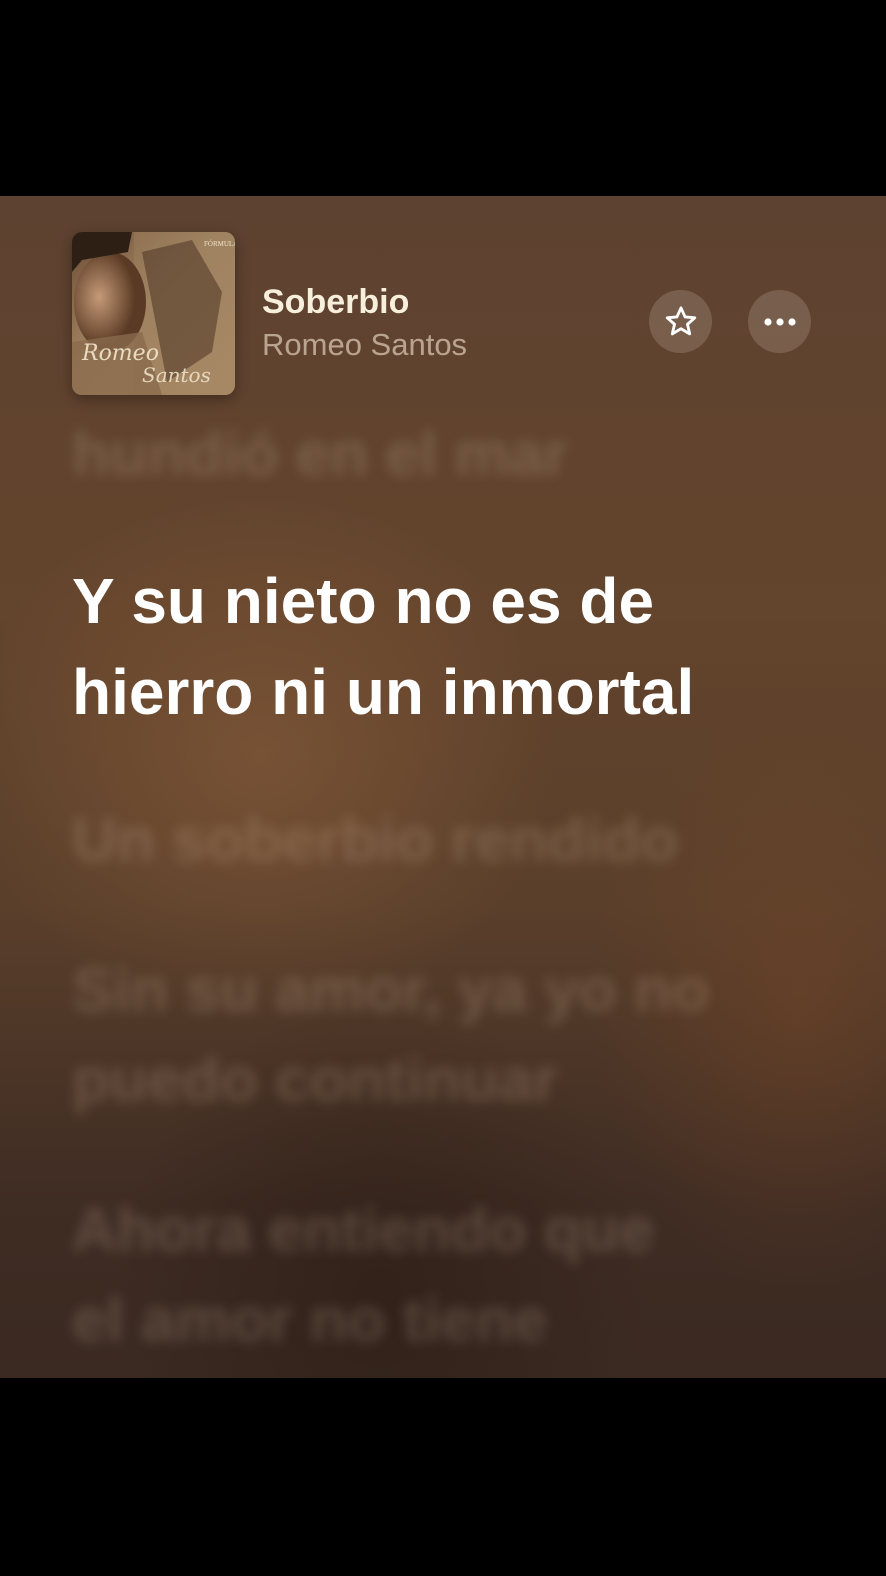 The height and width of the screenshot is (1576, 886). Describe the element at coordinates (442, 991) in the screenshot. I see `lyric-line-next-2a: Sin su amor, ya yo no` at that location.